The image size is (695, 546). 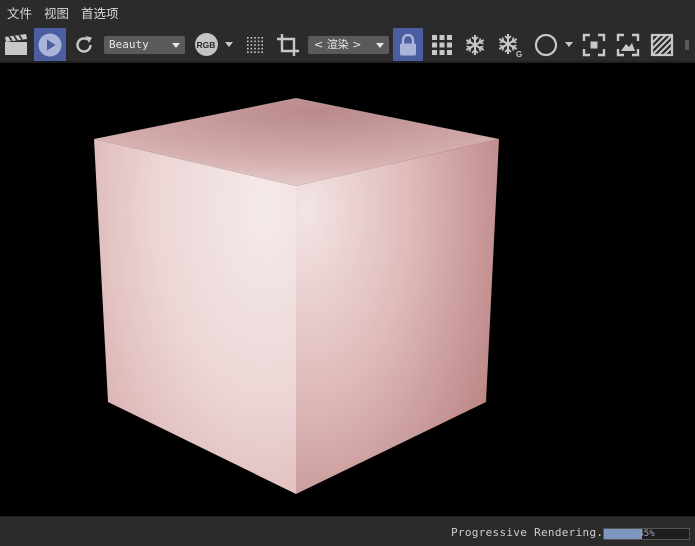 I want to click on render-progress-bar: 45%, so click(x=646, y=534).